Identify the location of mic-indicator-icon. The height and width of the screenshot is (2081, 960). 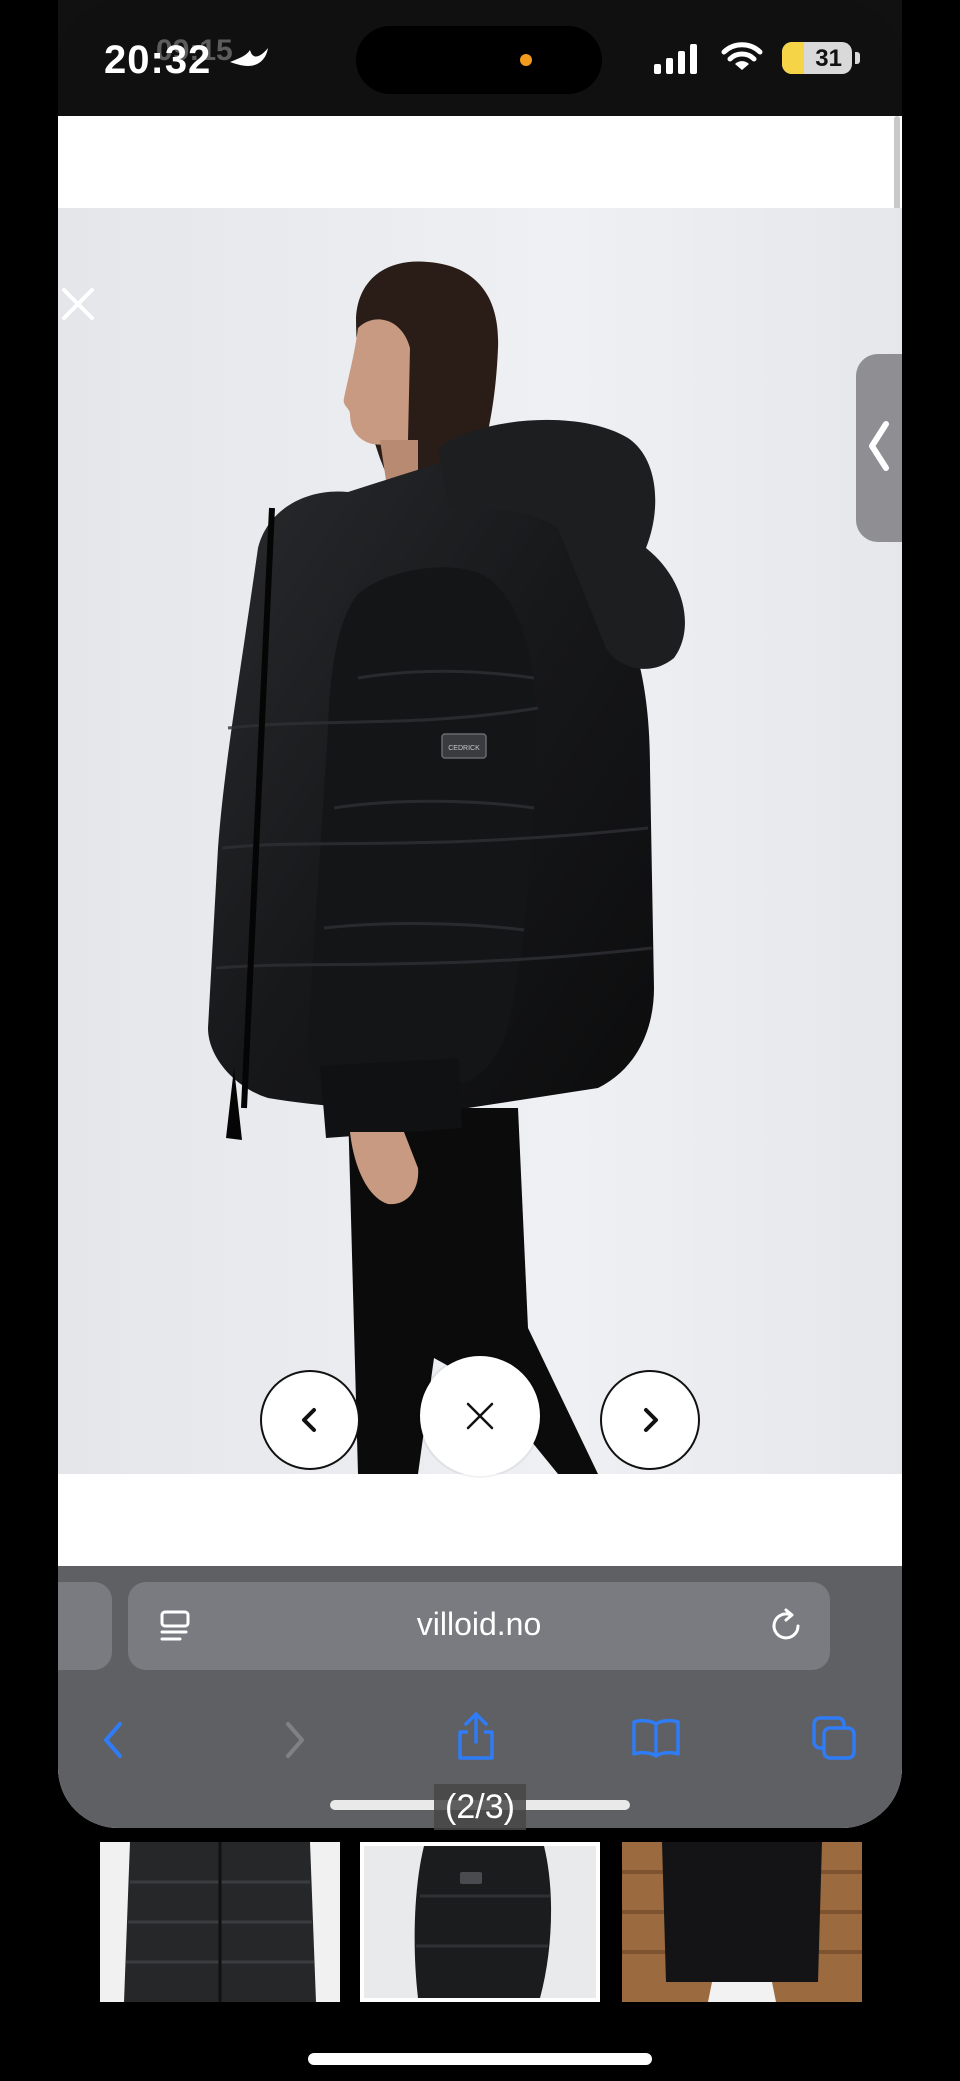
(526, 60).